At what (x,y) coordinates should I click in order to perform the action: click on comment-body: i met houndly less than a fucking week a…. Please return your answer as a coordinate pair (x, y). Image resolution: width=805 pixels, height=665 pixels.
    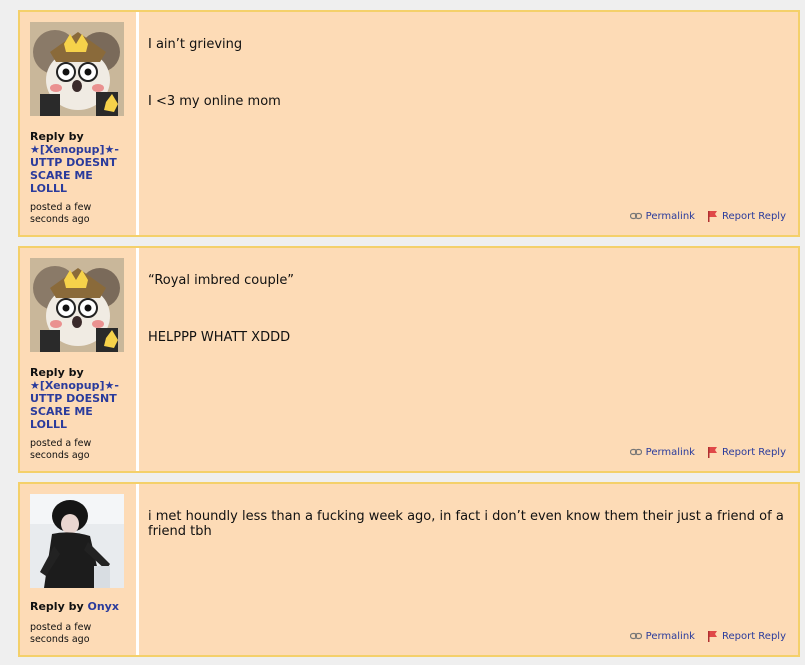
    Looking at the image, I should click on (467, 524).